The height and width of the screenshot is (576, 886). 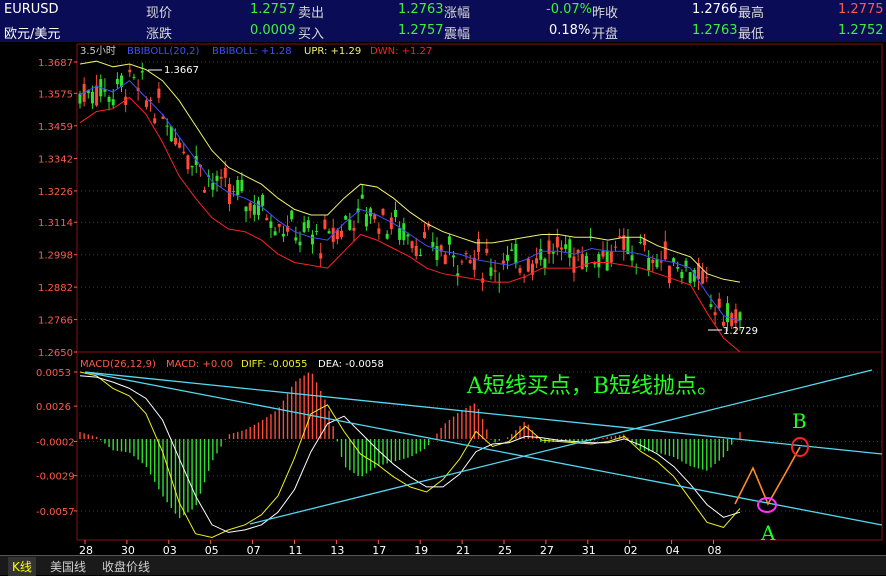 I want to click on price-tick-label: 1.2882, so click(x=55, y=288).